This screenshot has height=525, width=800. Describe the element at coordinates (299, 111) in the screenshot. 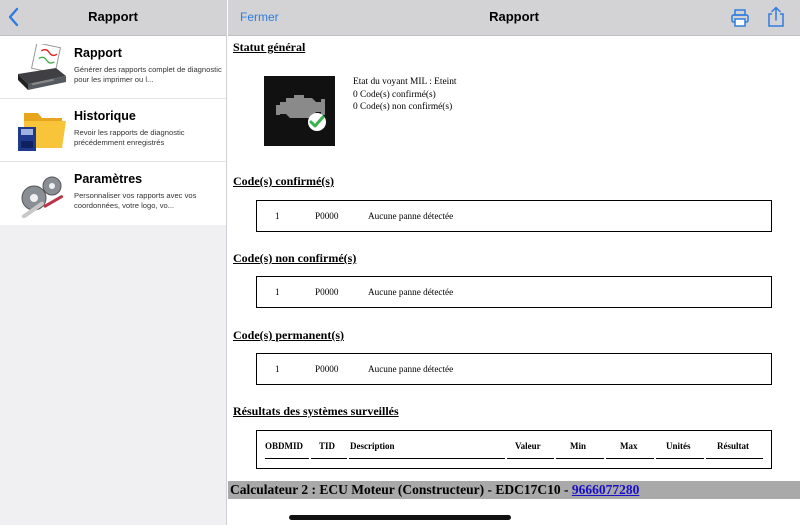

I see `engine-check-icon` at that location.